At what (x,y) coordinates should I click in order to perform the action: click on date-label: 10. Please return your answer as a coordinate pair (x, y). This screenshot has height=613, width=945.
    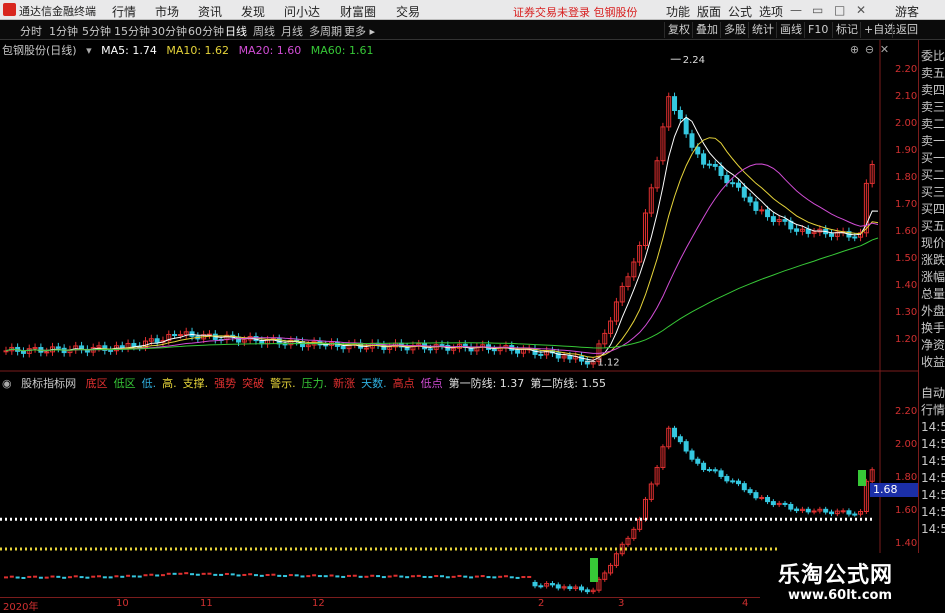
    Looking at the image, I should click on (122, 603).